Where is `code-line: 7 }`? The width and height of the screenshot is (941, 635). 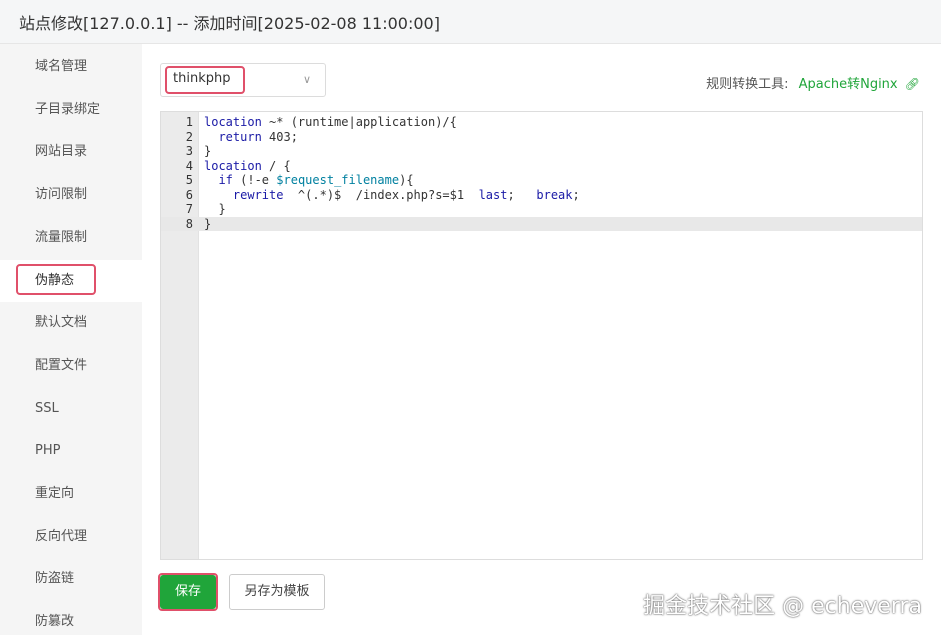
code-line: 7 } is located at coordinates (541, 209).